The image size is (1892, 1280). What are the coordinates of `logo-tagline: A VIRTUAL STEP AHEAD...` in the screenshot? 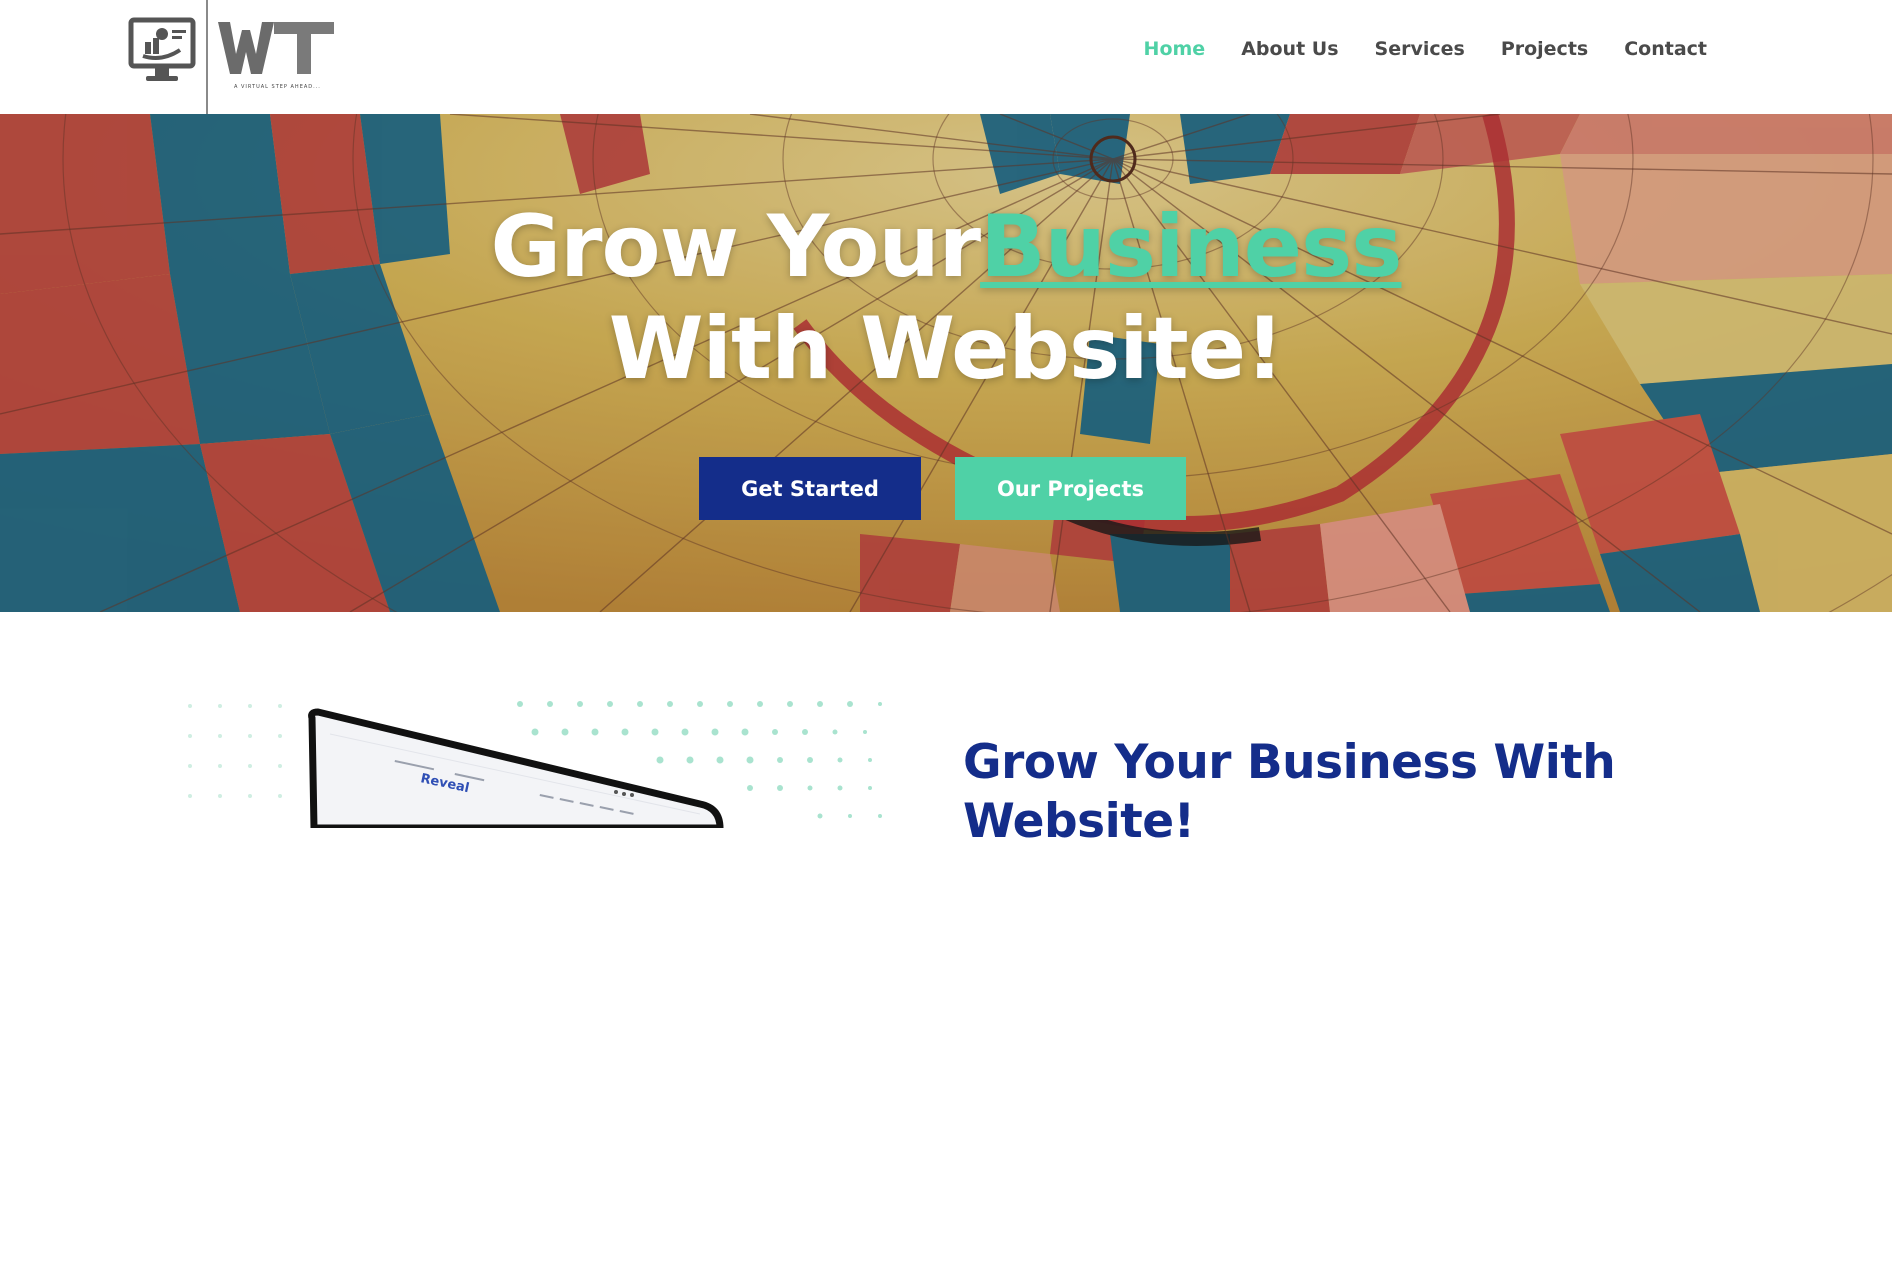 It's located at (277, 87).